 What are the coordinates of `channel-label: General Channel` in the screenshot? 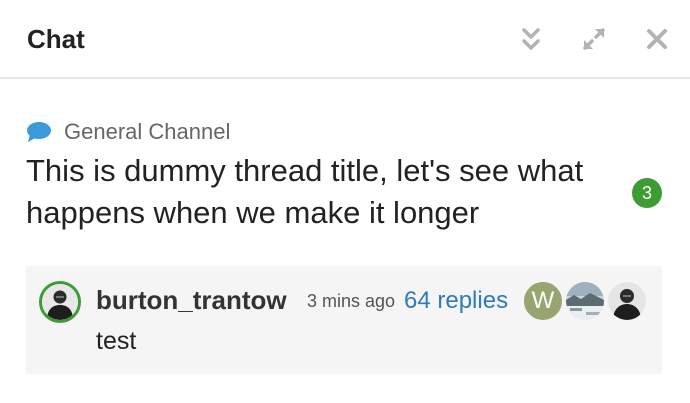 It's located at (128, 132).